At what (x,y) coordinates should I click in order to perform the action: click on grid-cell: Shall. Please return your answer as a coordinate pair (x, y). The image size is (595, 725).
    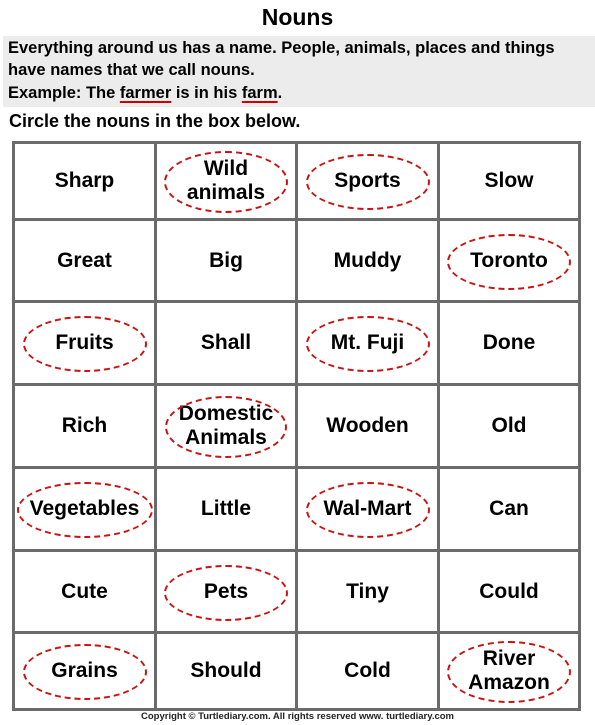
    Looking at the image, I should click on (226, 343).